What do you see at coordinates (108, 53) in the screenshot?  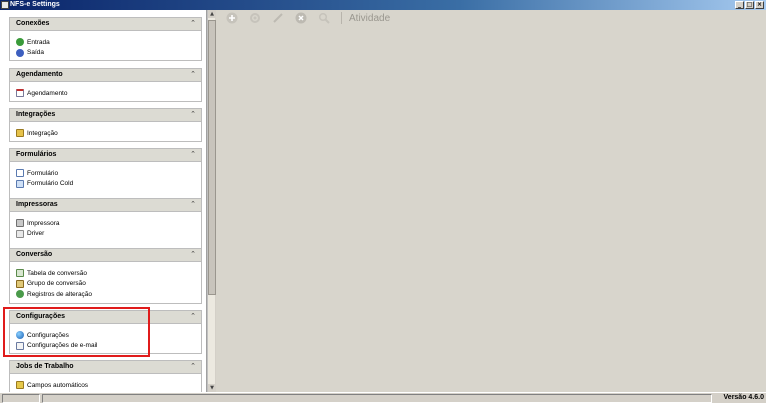 I see `nav-item-saida: Saída` at bounding box center [108, 53].